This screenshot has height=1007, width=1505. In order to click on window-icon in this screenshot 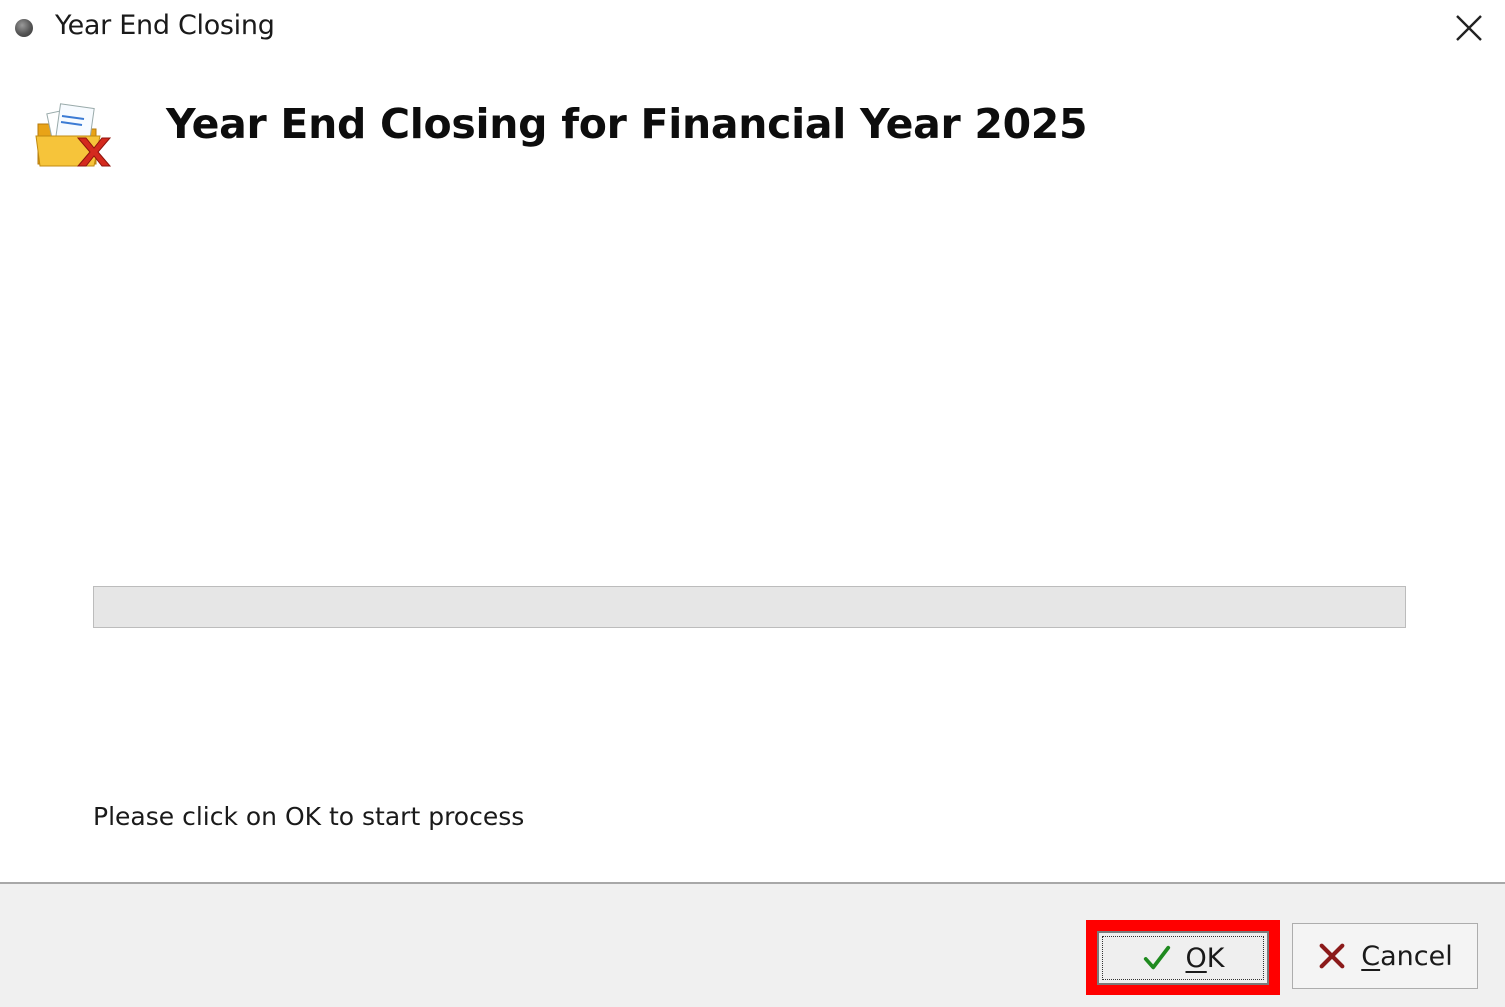, I will do `click(24, 28)`.